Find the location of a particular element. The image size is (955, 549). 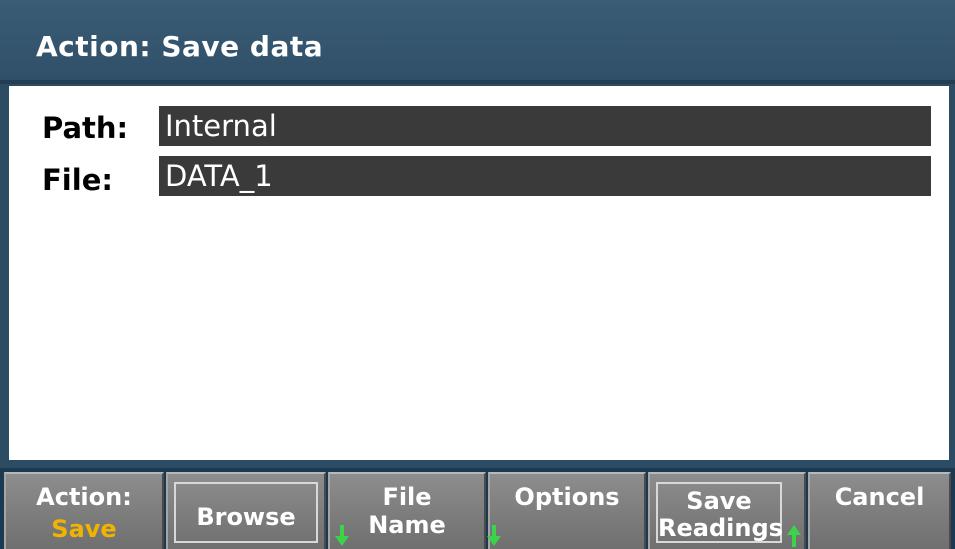

file-name-softkey-line2: Name is located at coordinates (407, 525).